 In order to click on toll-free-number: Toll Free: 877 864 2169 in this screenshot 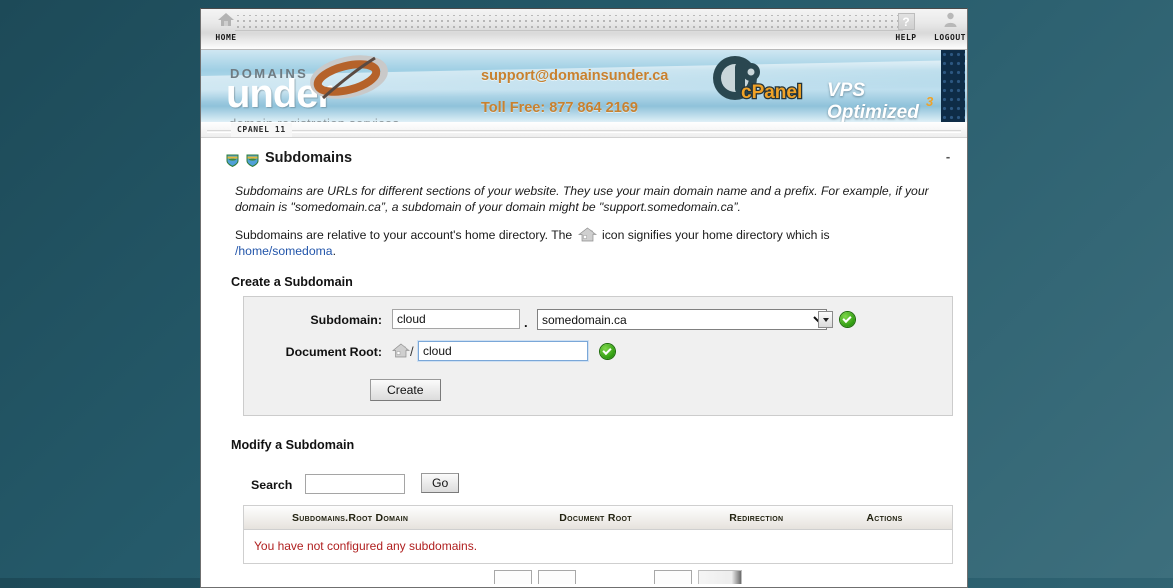, I will do `click(559, 108)`.